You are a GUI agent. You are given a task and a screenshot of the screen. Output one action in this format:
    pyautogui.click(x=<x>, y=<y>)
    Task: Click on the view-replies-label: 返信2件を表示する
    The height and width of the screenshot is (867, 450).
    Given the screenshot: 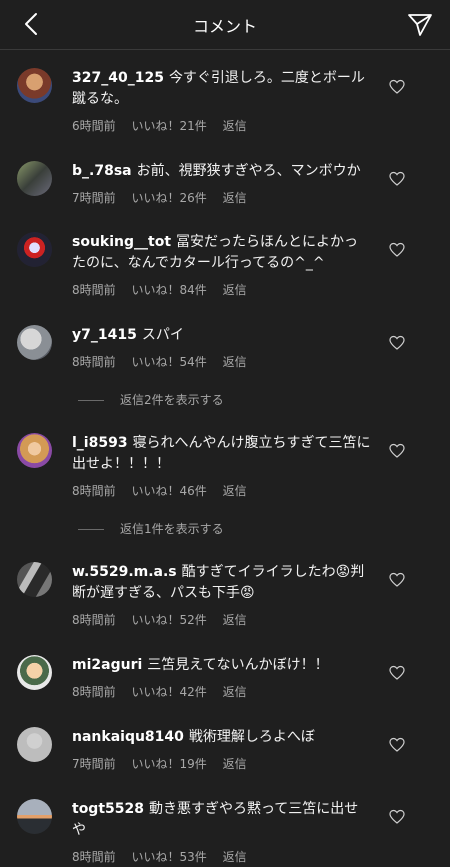 What is the action you would take?
    pyautogui.click(x=172, y=400)
    